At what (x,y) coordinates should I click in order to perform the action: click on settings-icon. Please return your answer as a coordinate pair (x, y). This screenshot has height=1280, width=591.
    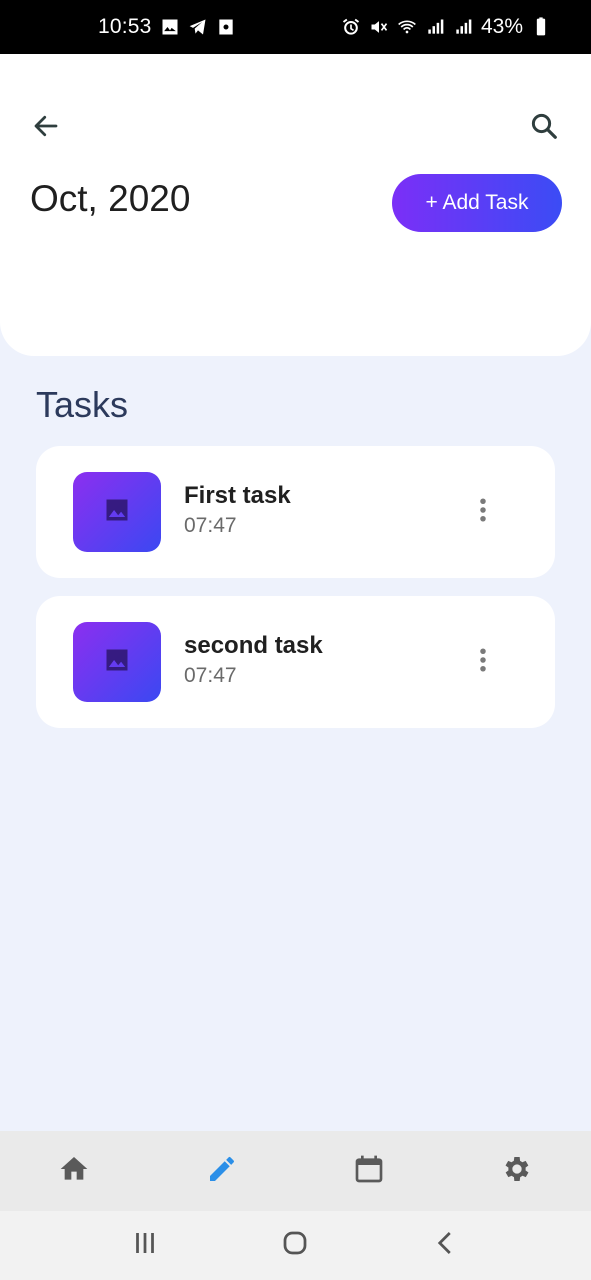
    Looking at the image, I should click on (517, 1171).